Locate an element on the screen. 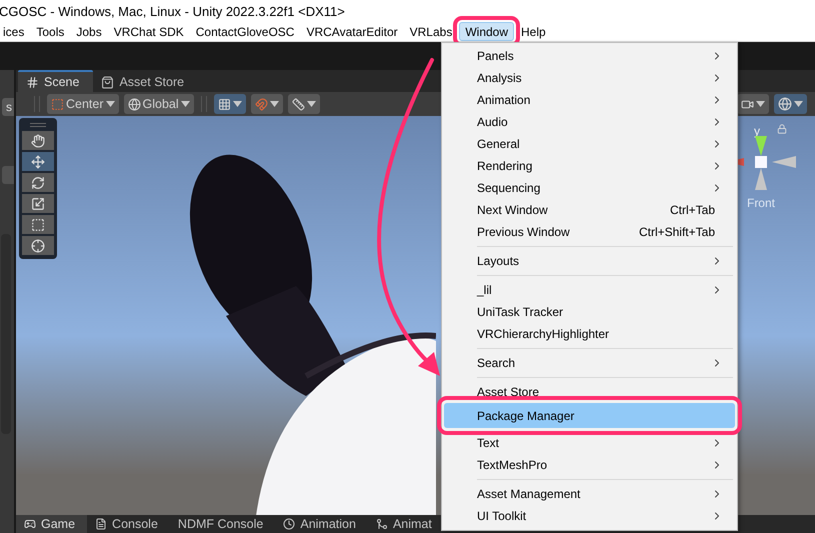 The image size is (815, 533). shortcut-text: Ctrl+Shift+Tab is located at coordinates (676, 232).